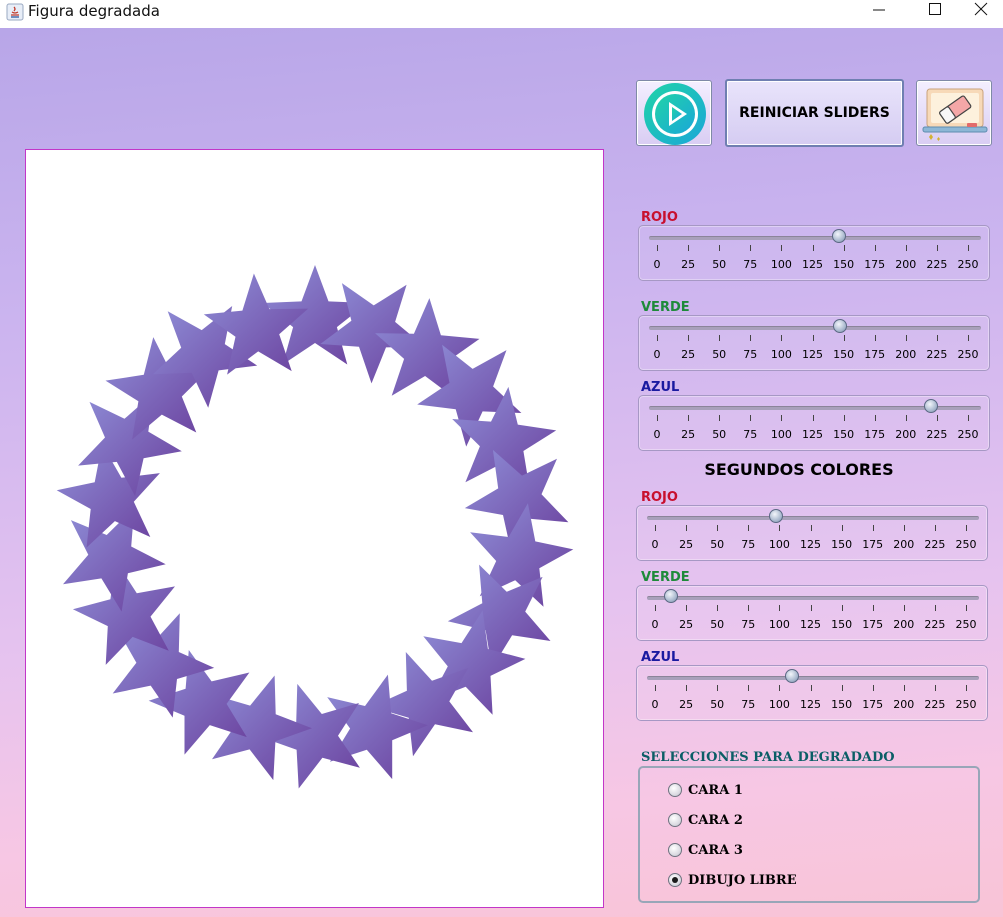 The image size is (1003, 917). Describe the element at coordinates (705, 820) in the screenshot. I see `radio-cara-2: CARA 2` at that location.